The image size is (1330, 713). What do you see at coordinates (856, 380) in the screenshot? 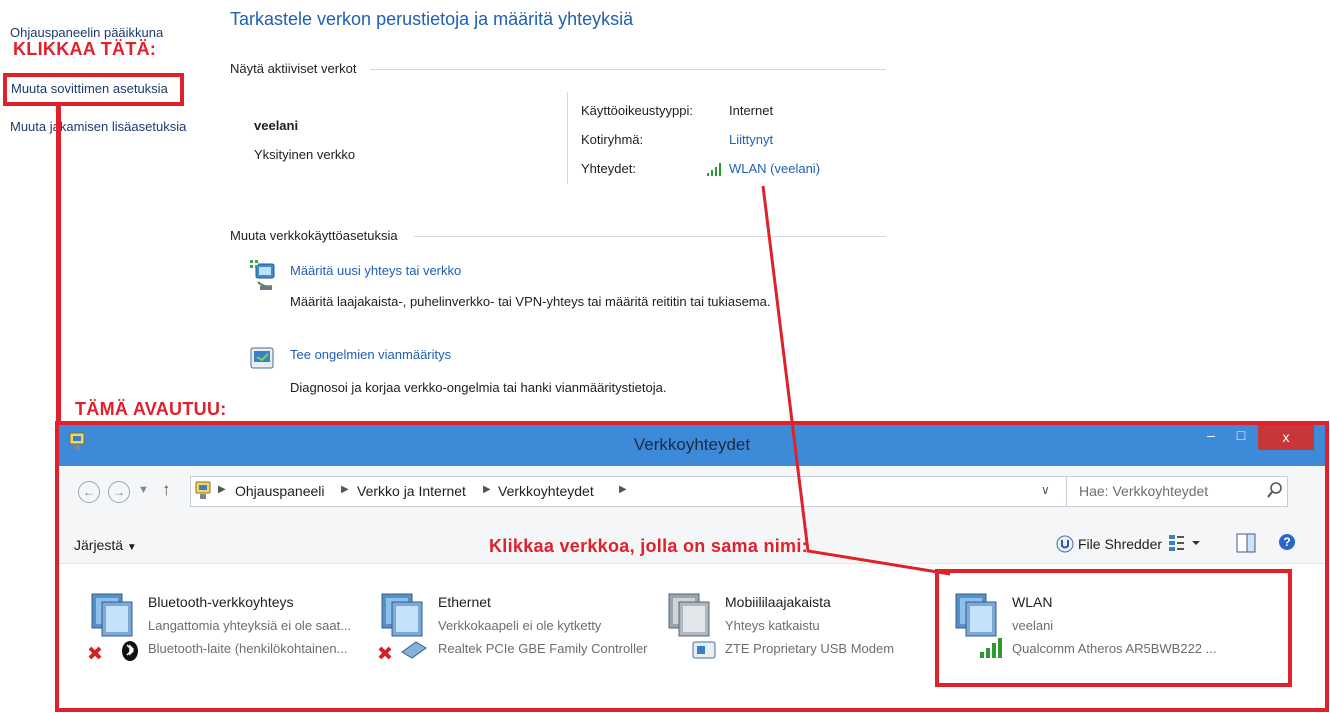
I see `annotation-arrow-lines` at bounding box center [856, 380].